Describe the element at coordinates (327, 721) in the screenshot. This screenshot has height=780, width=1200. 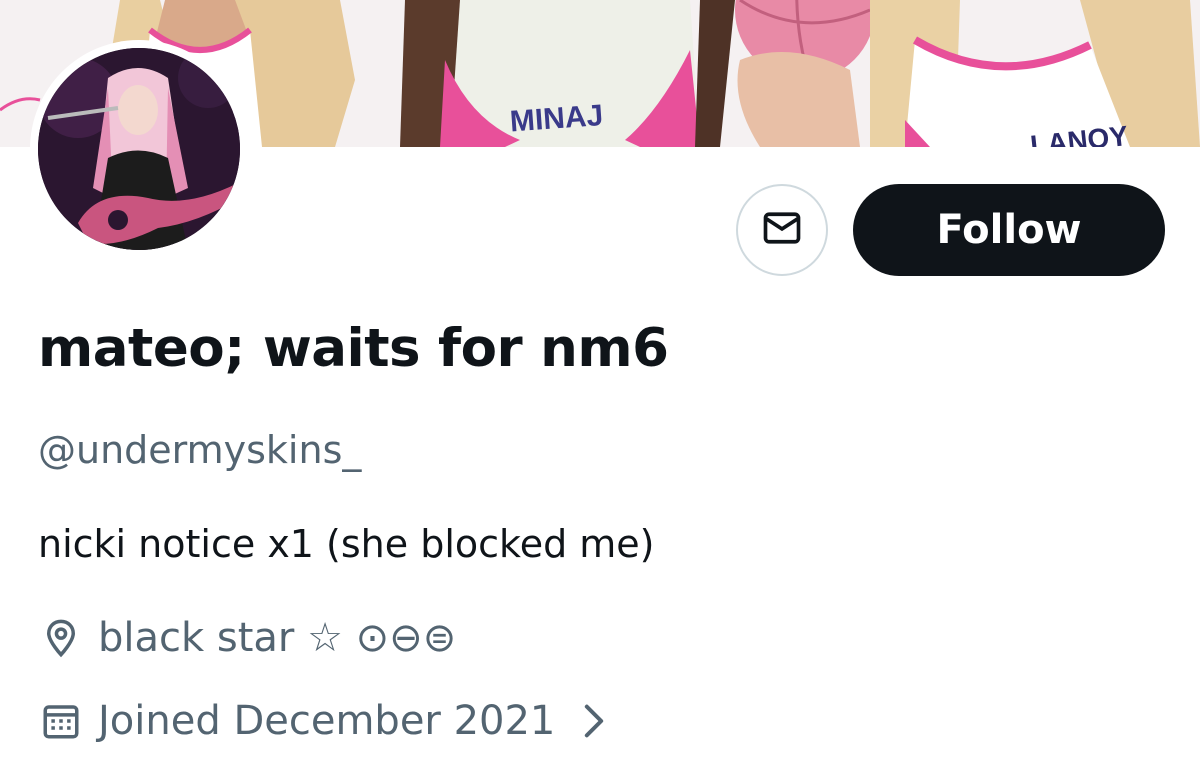
I see `joined-text: Joined December 2021` at that location.